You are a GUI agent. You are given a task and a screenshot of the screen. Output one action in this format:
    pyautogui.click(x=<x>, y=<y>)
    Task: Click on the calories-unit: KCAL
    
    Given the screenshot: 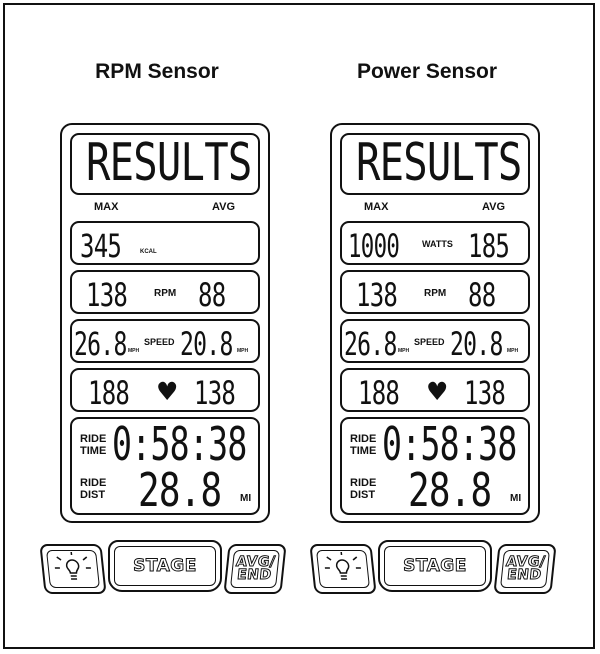 What is the action you would take?
    pyautogui.click(x=148, y=252)
    